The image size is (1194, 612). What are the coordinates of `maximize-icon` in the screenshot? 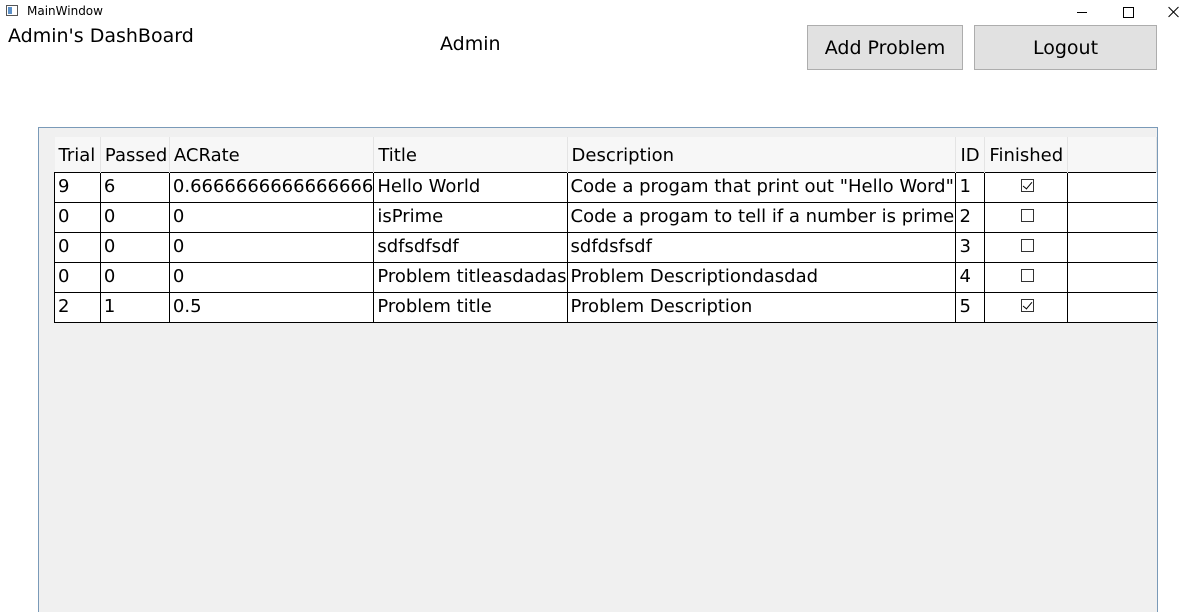 It's located at (1128, 12).